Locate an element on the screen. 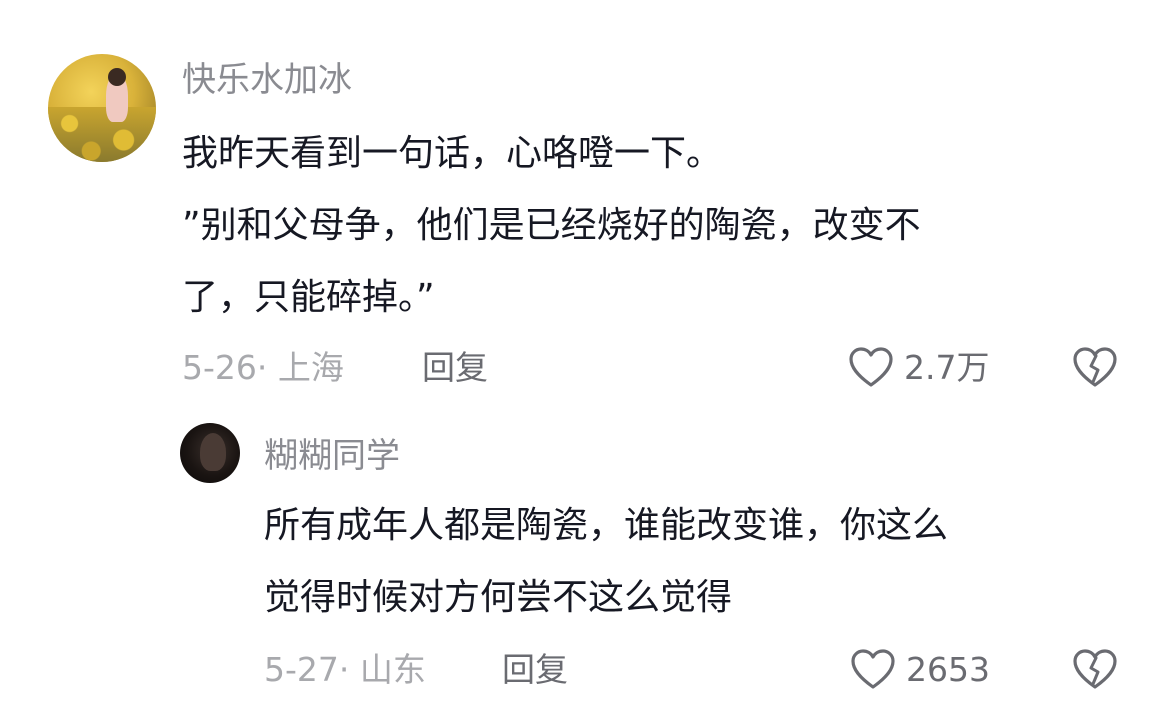 The width and height of the screenshot is (1169, 717). avatar-silhouette is located at coordinates (213, 452).